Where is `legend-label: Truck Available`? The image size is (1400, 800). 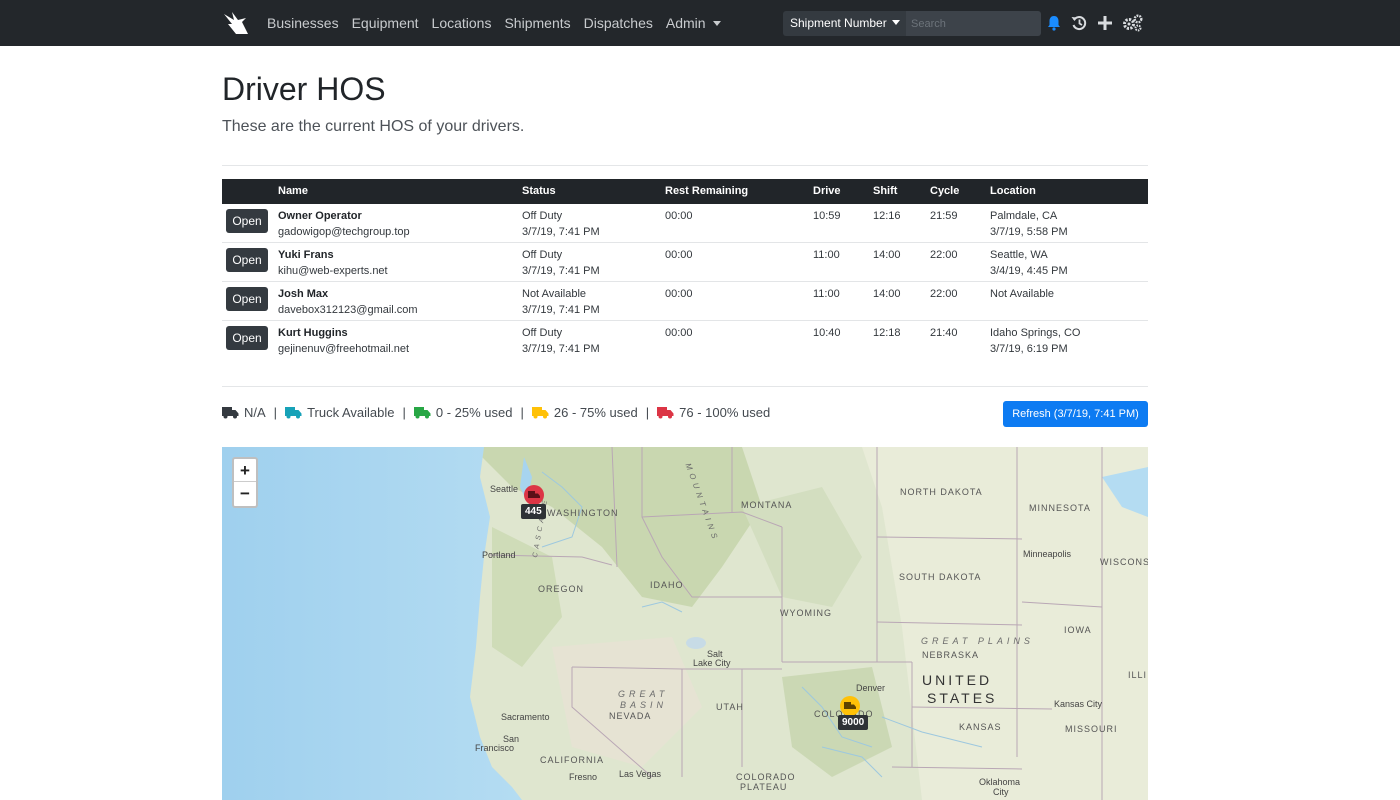 legend-label: Truck Available is located at coordinates (351, 412).